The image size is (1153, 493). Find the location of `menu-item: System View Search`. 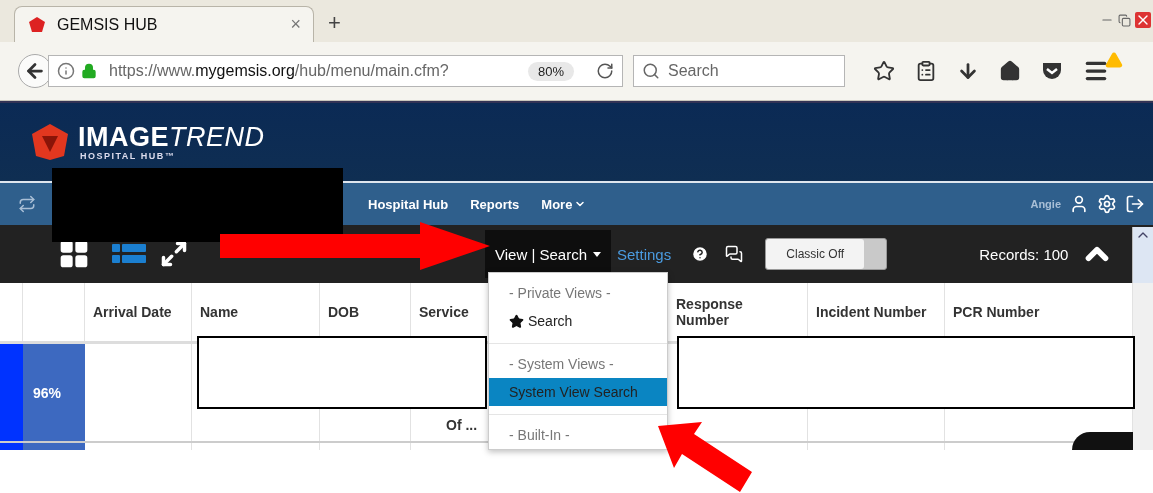

menu-item: System View Search is located at coordinates (578, 392).